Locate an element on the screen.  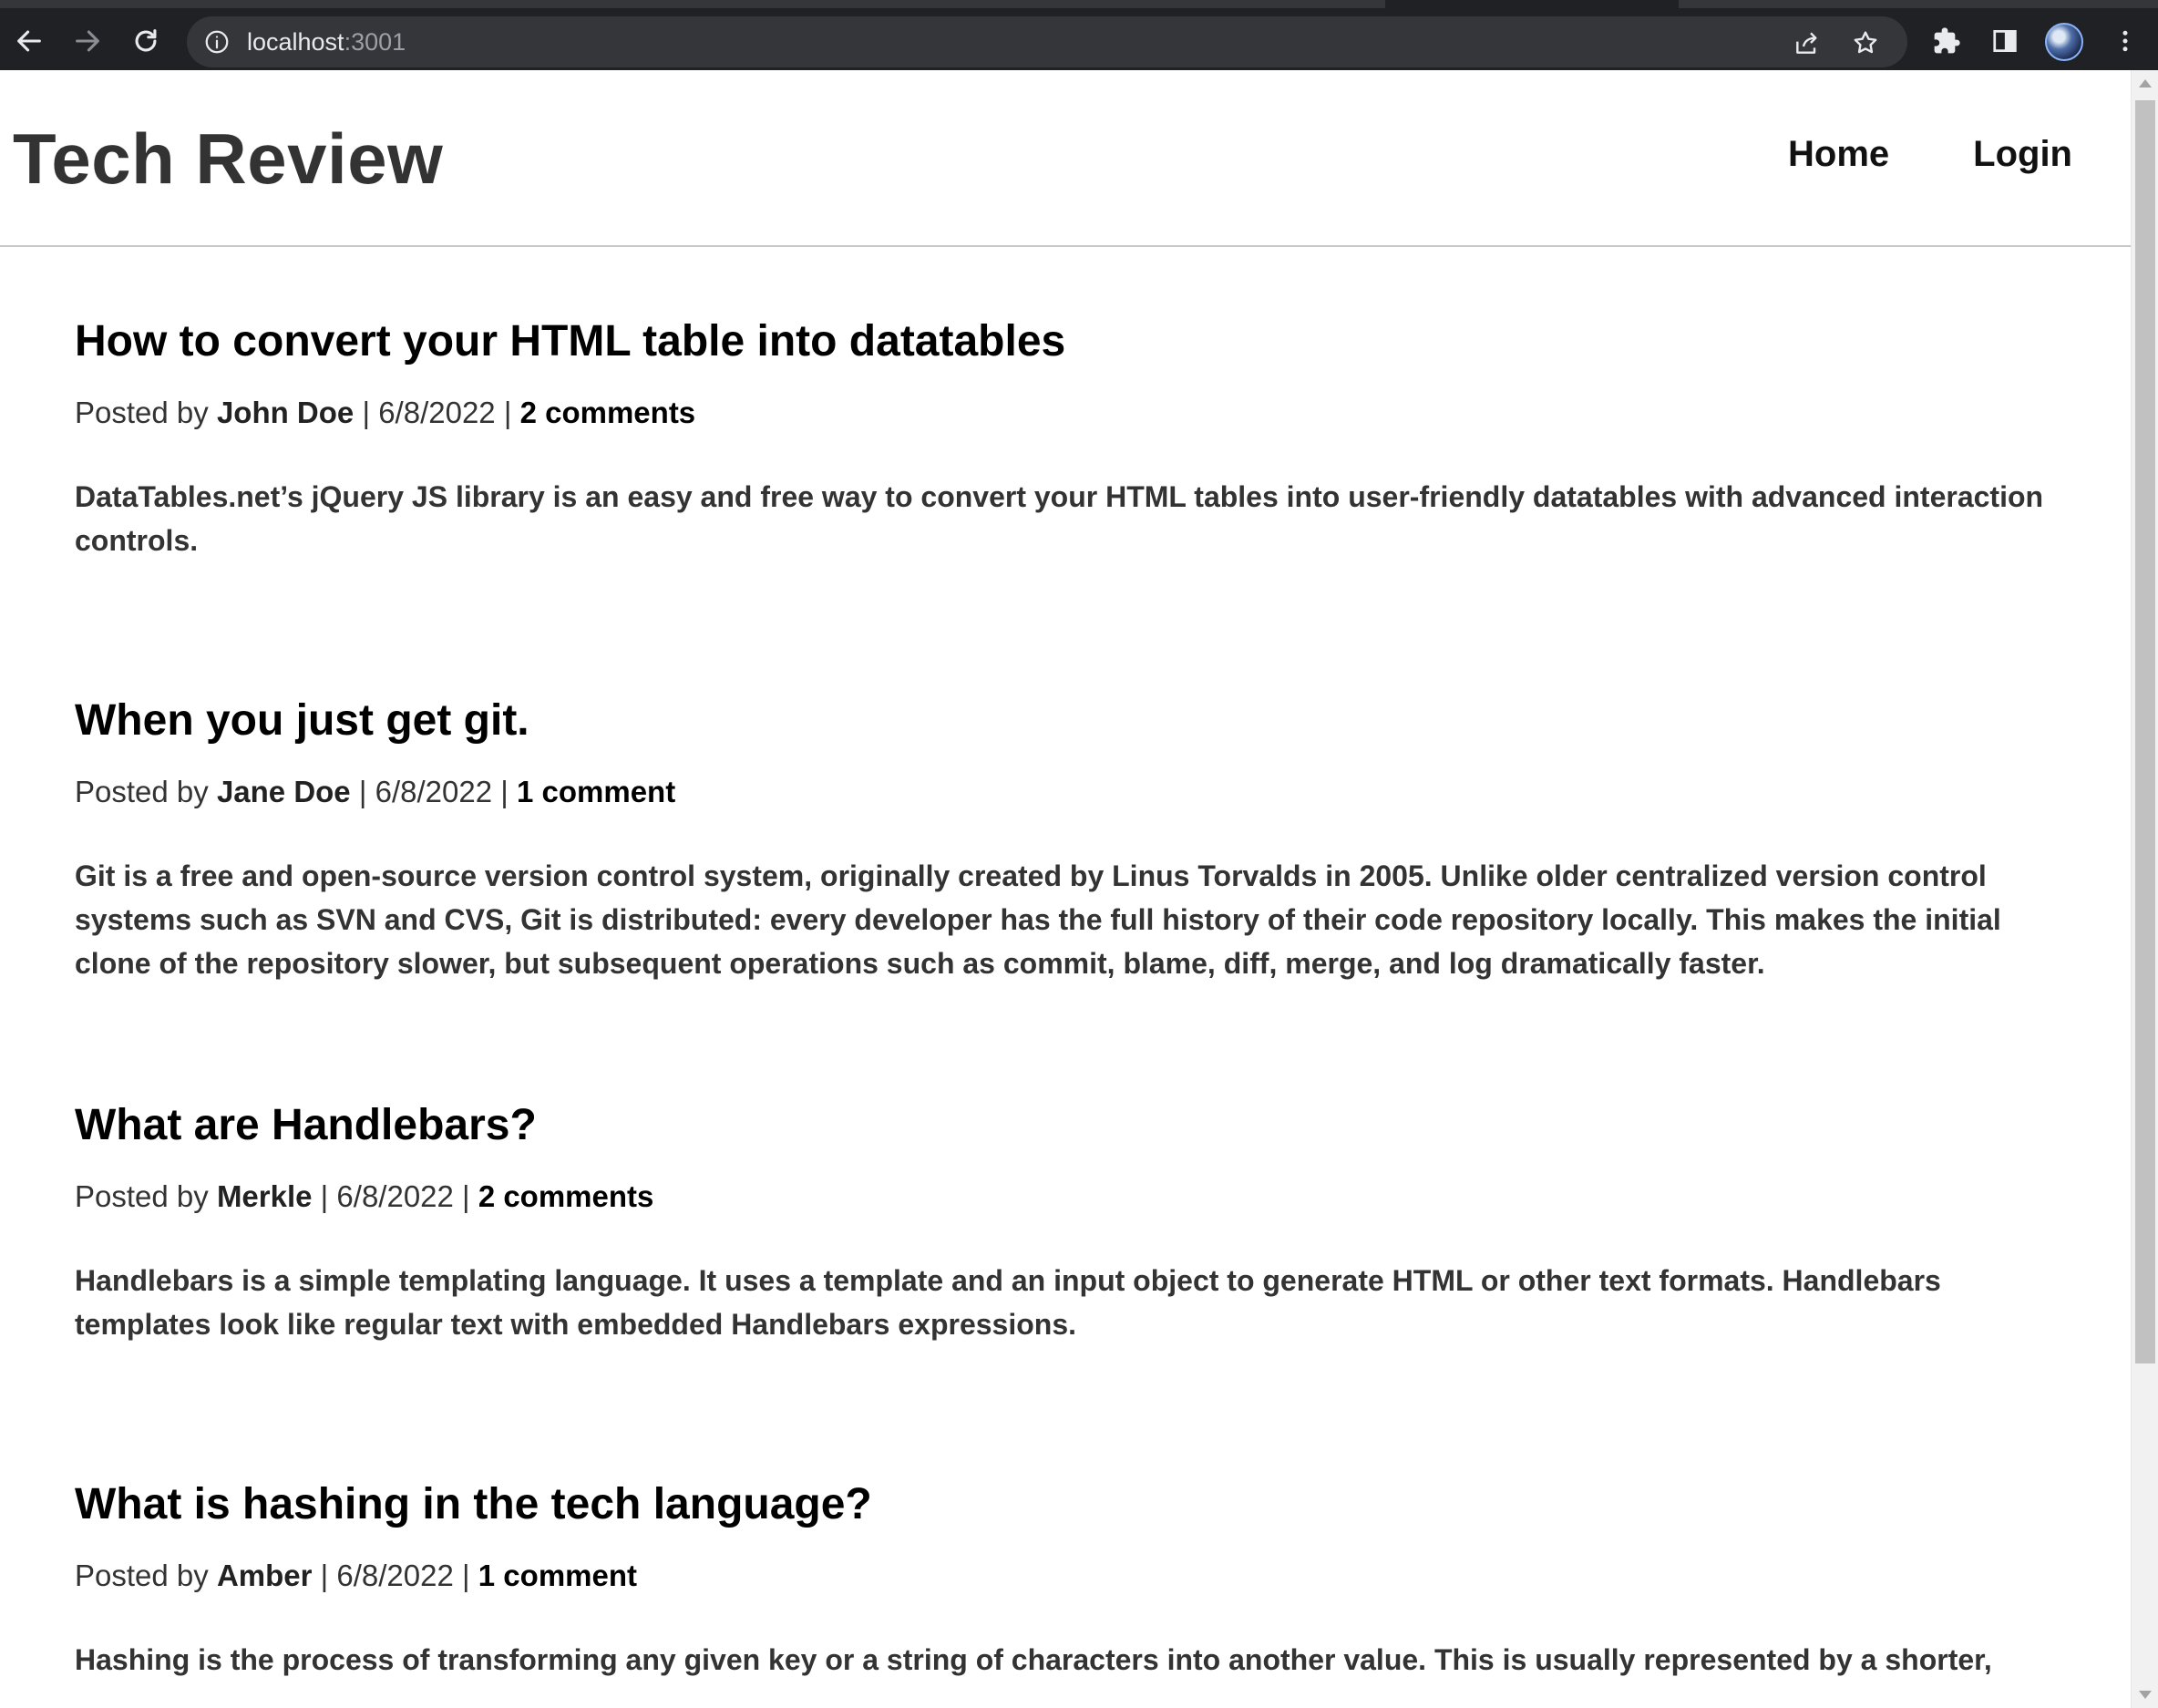
post-title: What is hashing in the tech language? is located at coordinates (1065, 1504).